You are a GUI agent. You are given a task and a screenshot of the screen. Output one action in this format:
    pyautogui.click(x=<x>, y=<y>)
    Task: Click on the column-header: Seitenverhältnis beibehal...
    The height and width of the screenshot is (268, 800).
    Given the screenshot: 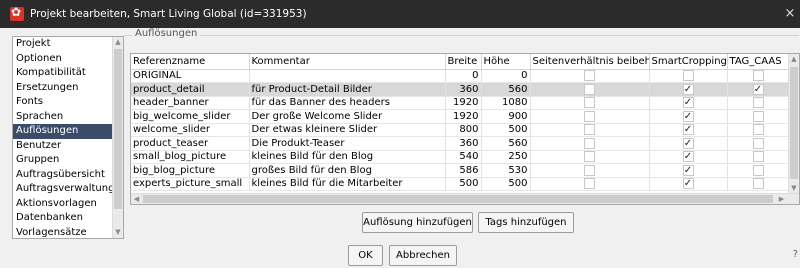 What is the action you would take?
    pyautogui.click(x=590, y=62)
    